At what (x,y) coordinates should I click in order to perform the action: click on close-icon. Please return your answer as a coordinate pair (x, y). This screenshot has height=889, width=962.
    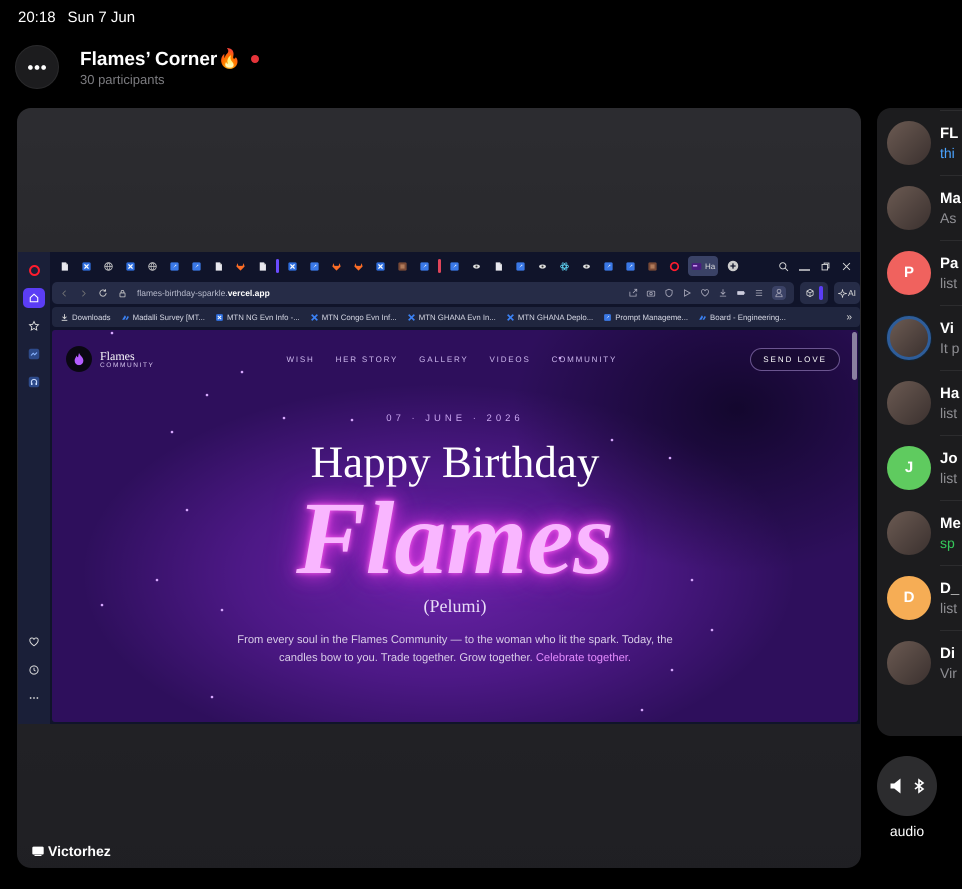
    Looking at the image, I should click on (846, 266).